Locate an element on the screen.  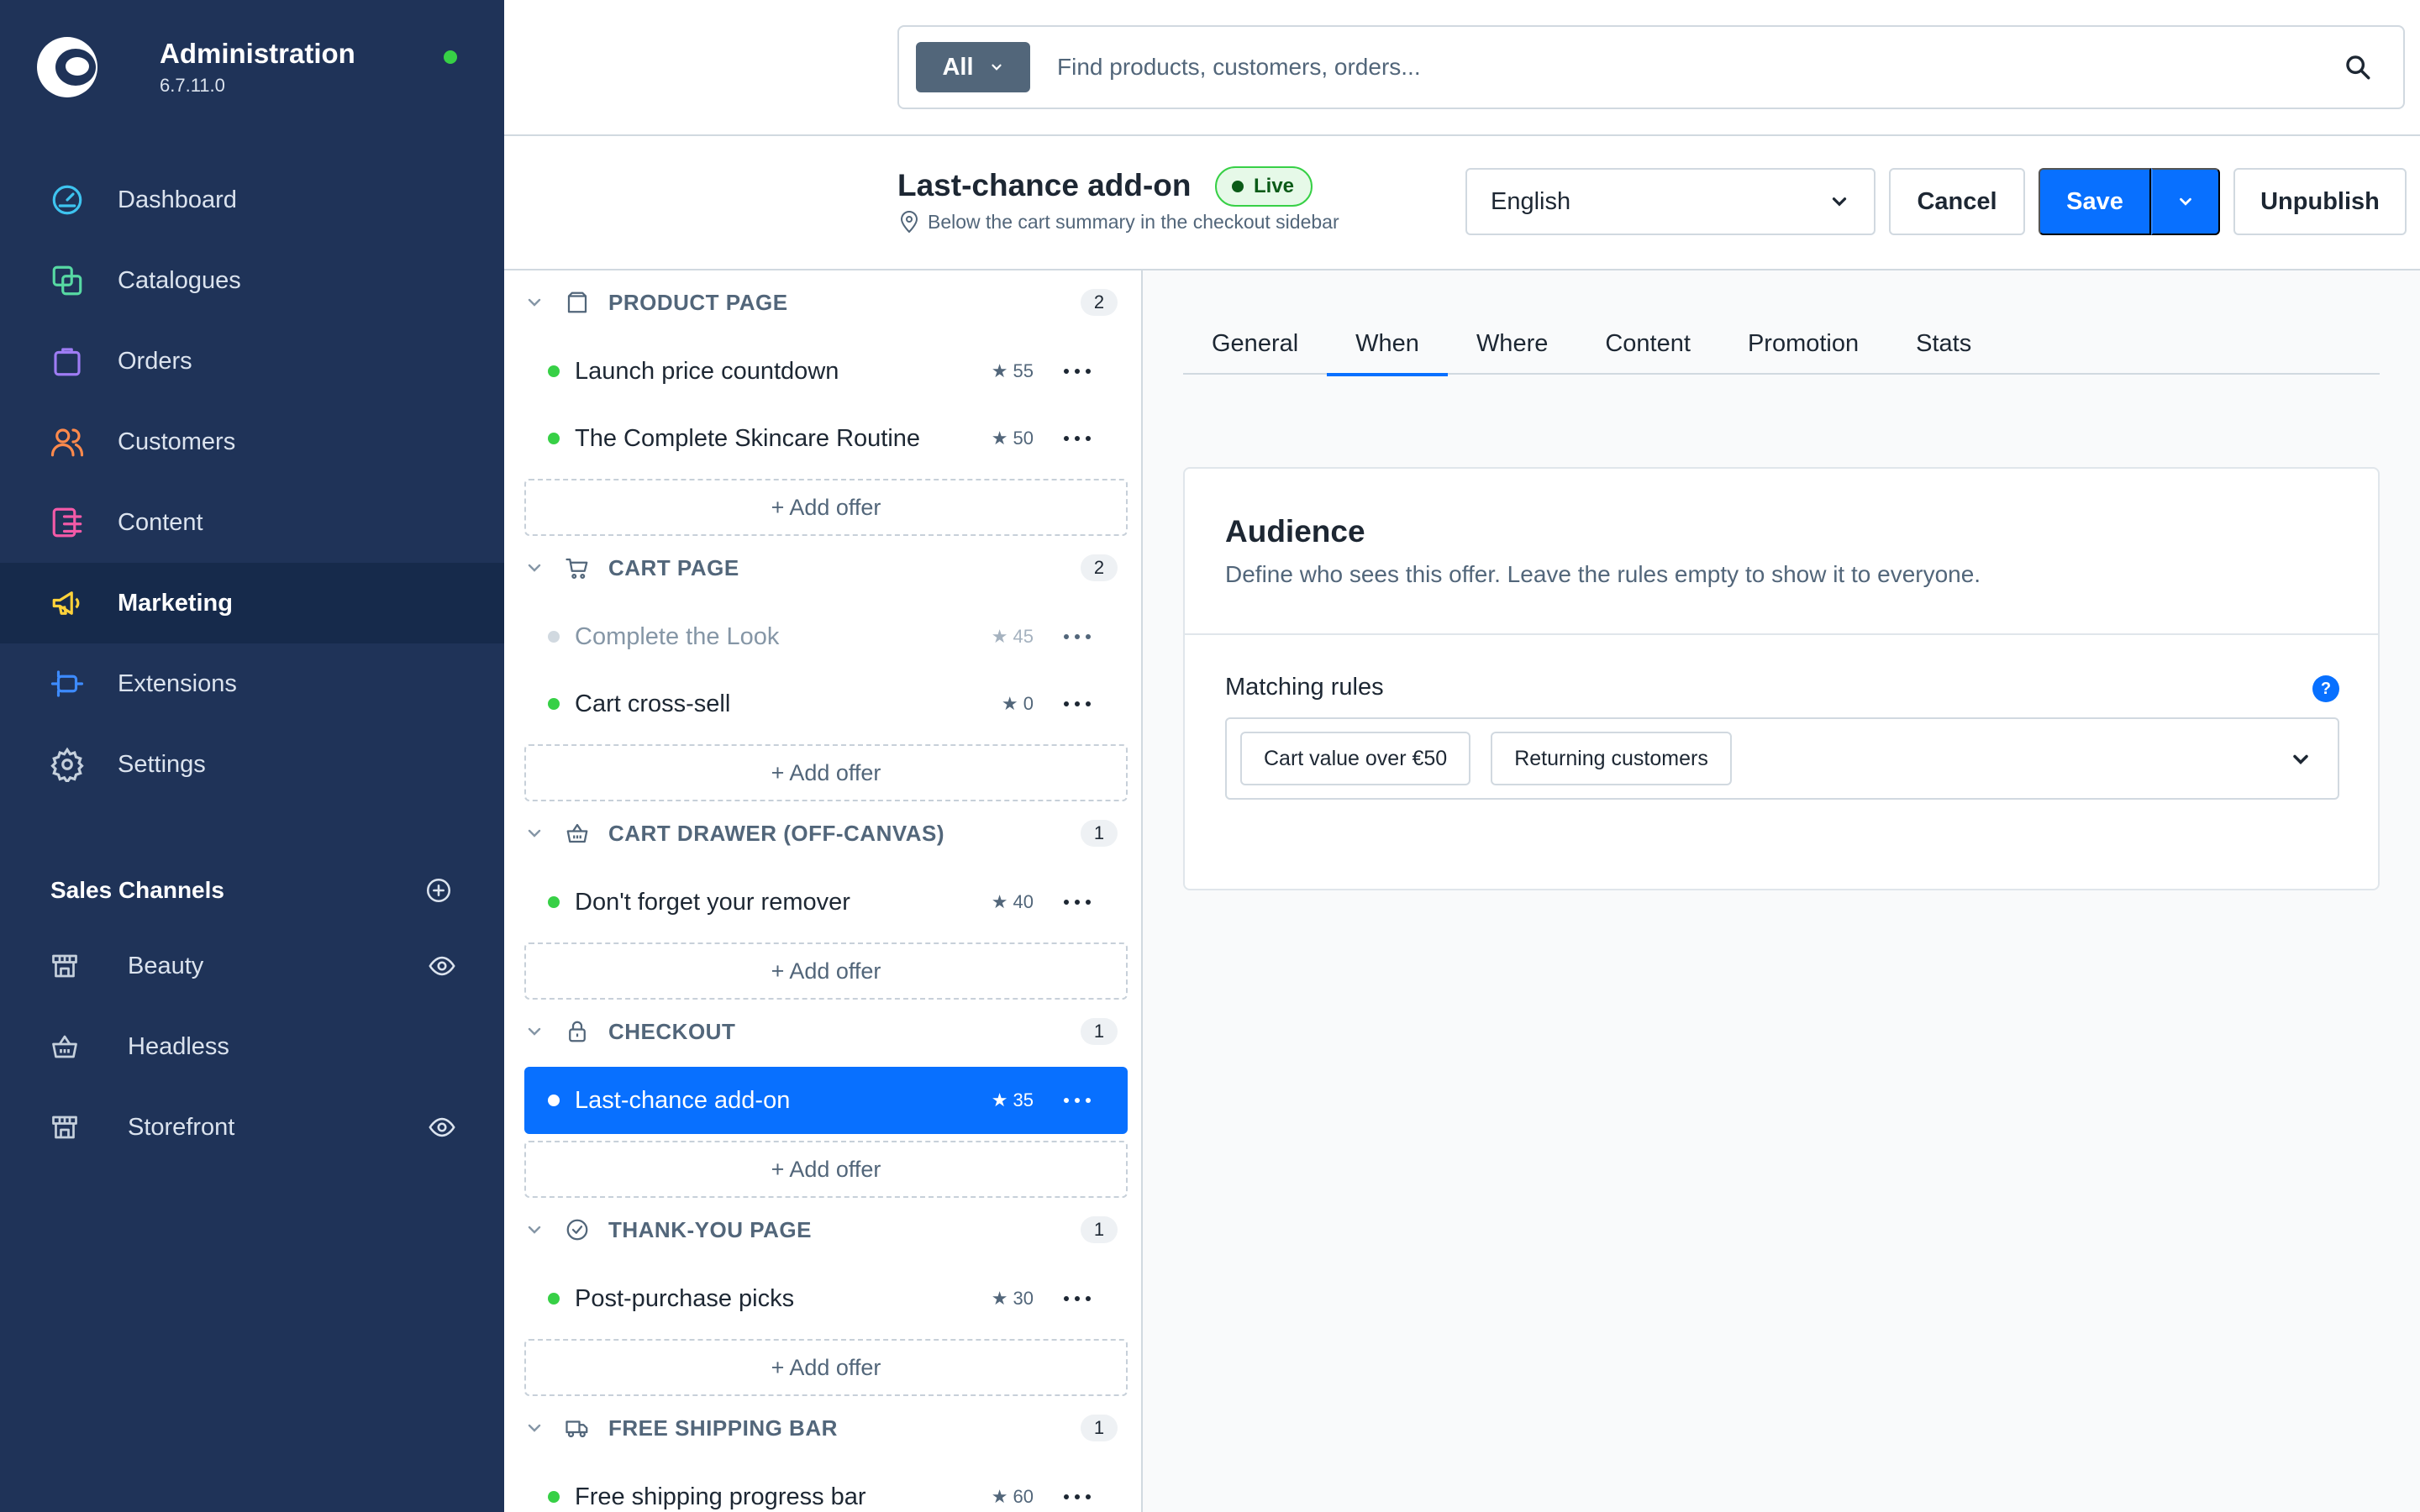
offer-priority: ★ 35 is located at coordinates (1013, 1099).